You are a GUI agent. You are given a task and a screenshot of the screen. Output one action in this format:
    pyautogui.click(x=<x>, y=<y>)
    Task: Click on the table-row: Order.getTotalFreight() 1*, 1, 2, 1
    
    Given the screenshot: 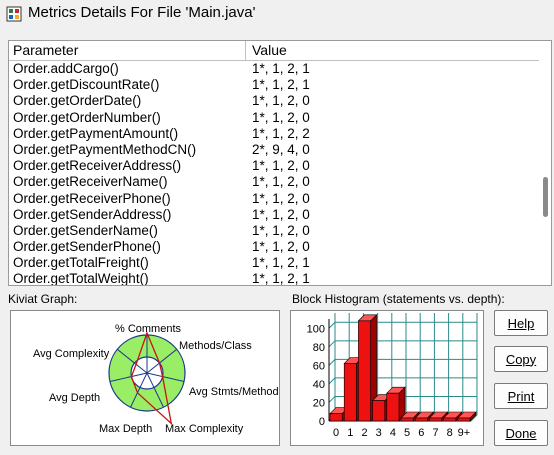 What is the action you would take?
    pyautogui.click(x=275, y=263)
    